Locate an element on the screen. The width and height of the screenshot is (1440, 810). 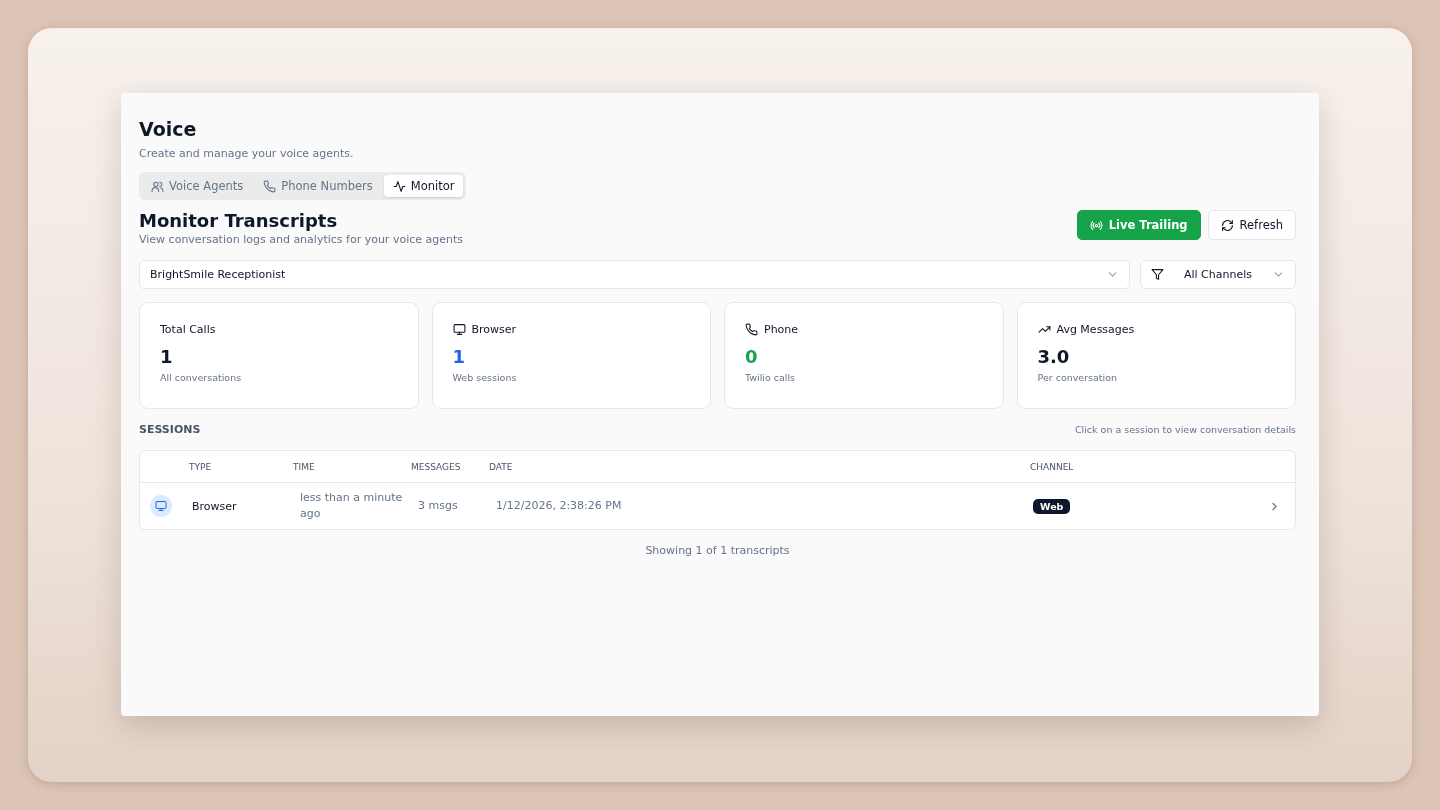
pulse-icon is located at coordinates (399, 186).